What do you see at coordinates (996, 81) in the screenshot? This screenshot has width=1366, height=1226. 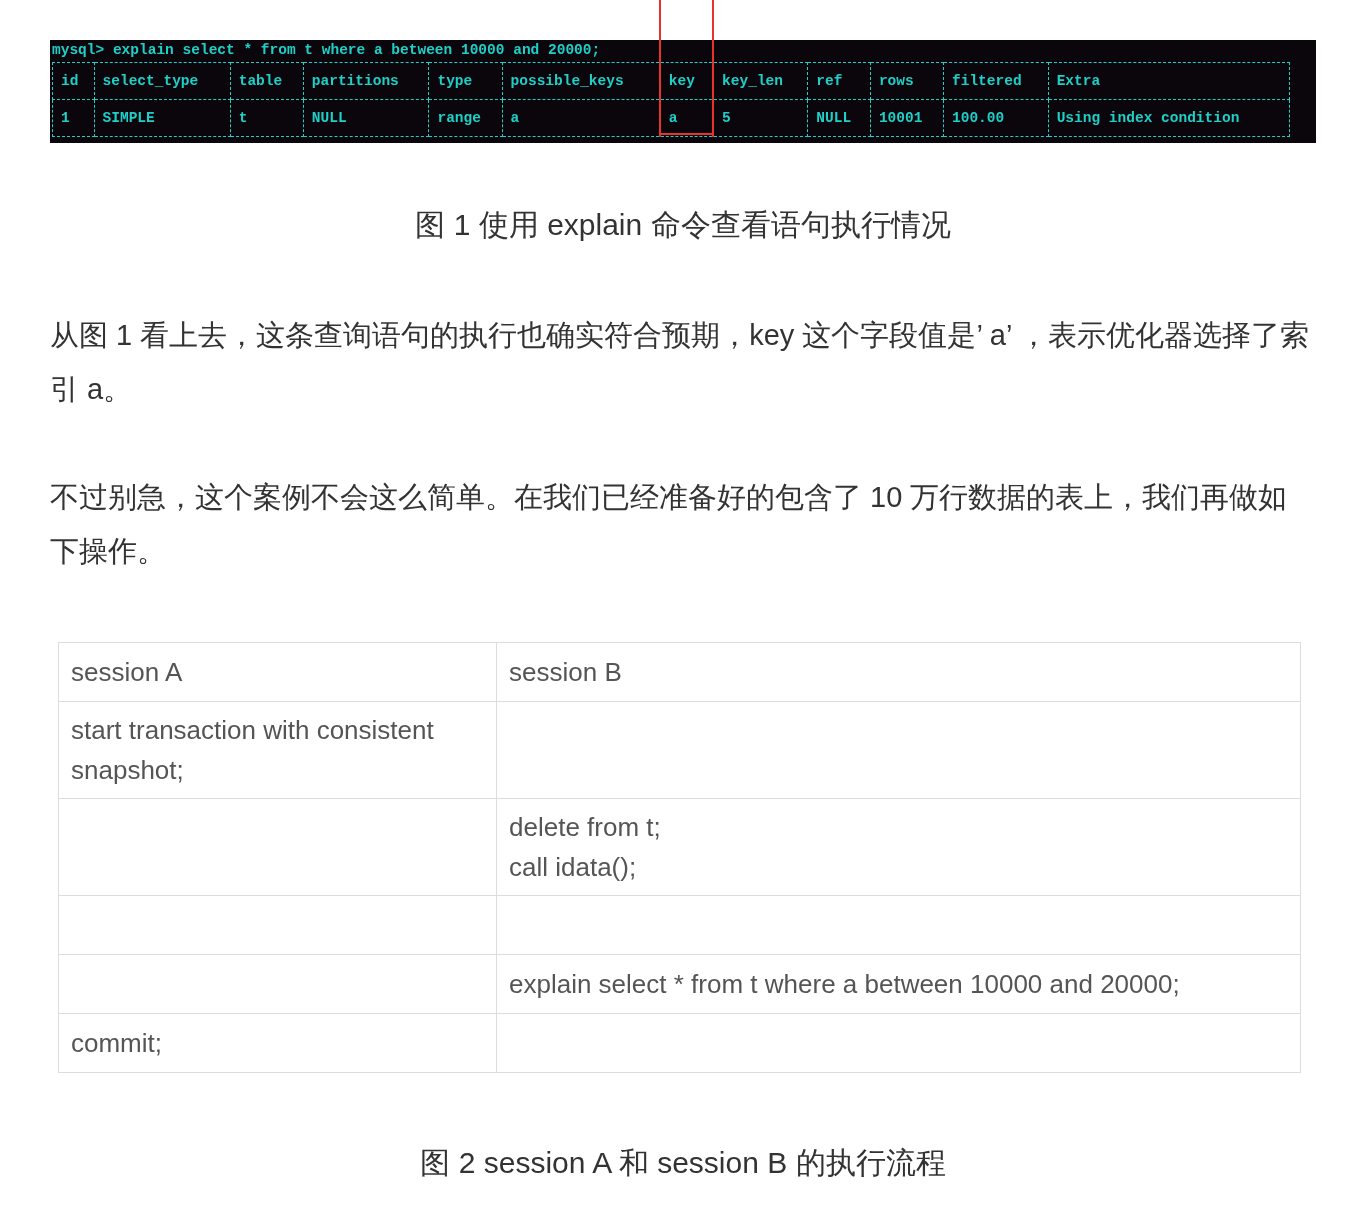 I see `column-header: filtered` at bounding box center [996, 81].